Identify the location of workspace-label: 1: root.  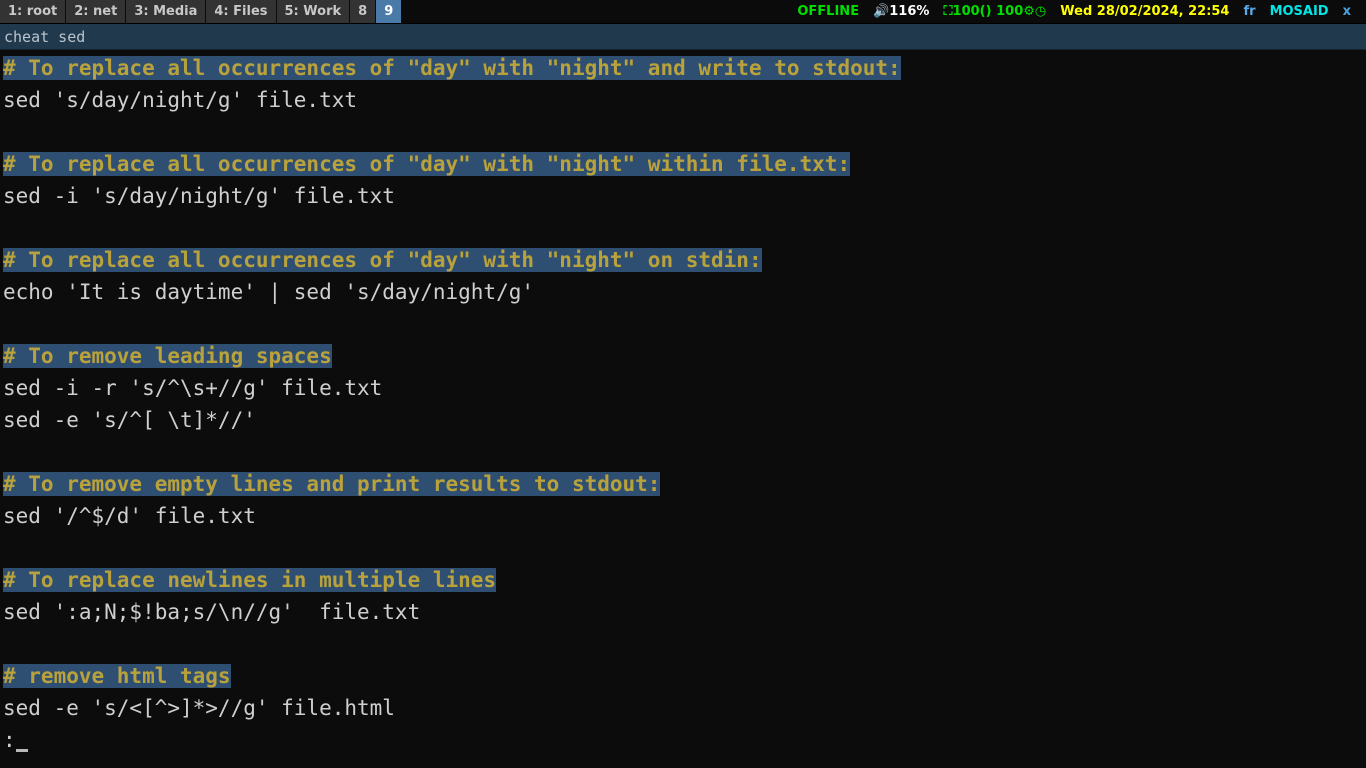
(33, 11).